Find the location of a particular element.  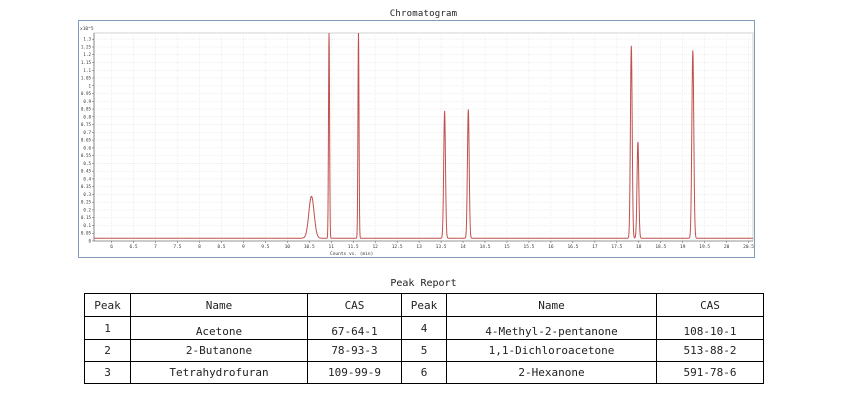

cas-number: 109-99-9 is located at coordinates (354, 372).